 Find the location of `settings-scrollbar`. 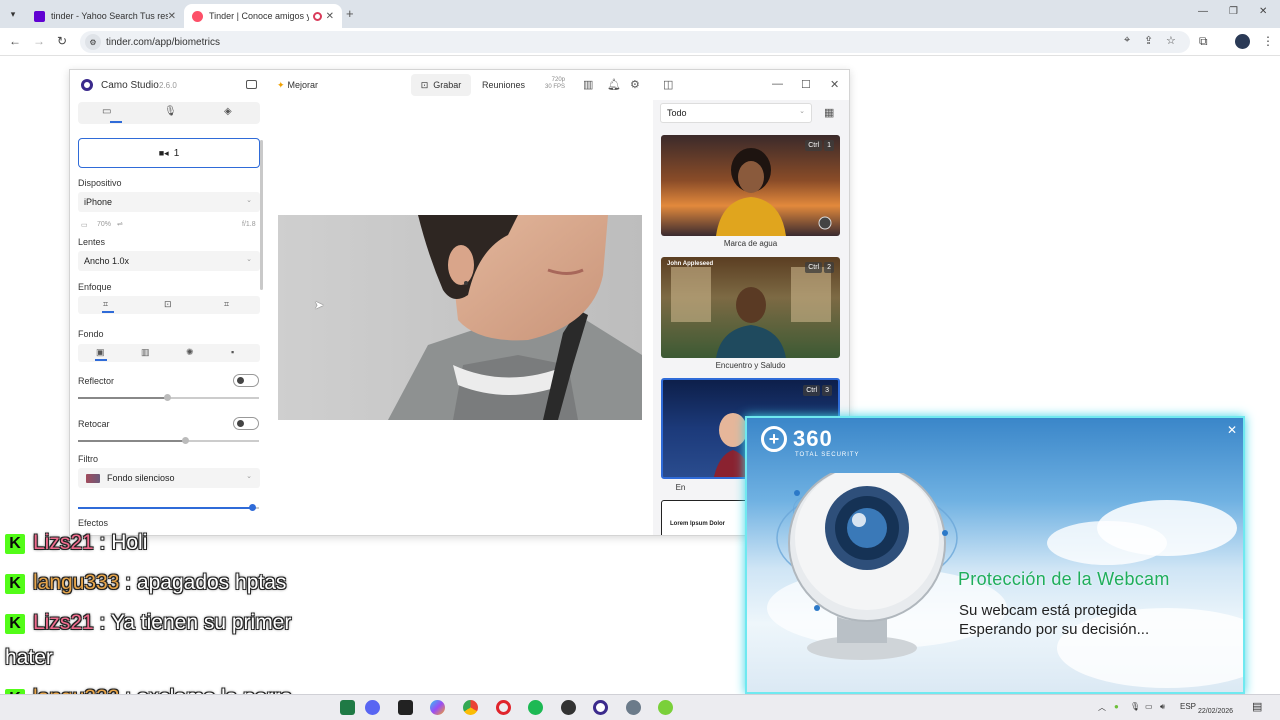

settings-scrollbar is located at coordinates (261, 215).